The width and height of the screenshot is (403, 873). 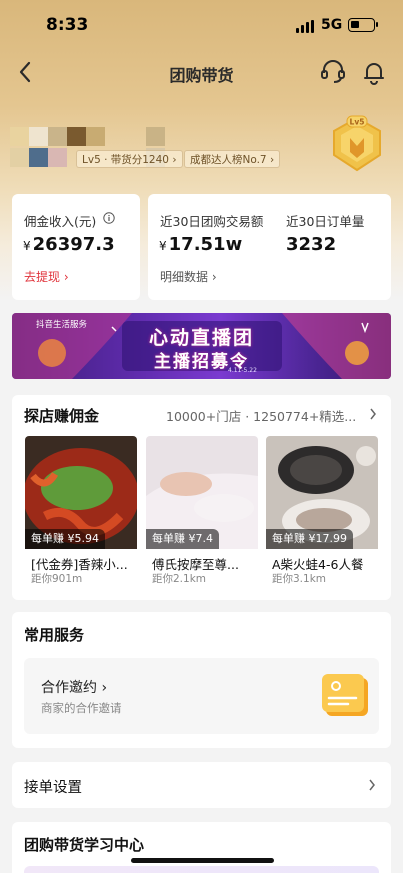 What do you see at coordinates (81, 708) in the screenshot?
I see `invite-subtitle: 商家的合作邀请` at bounding box center [81, 708].